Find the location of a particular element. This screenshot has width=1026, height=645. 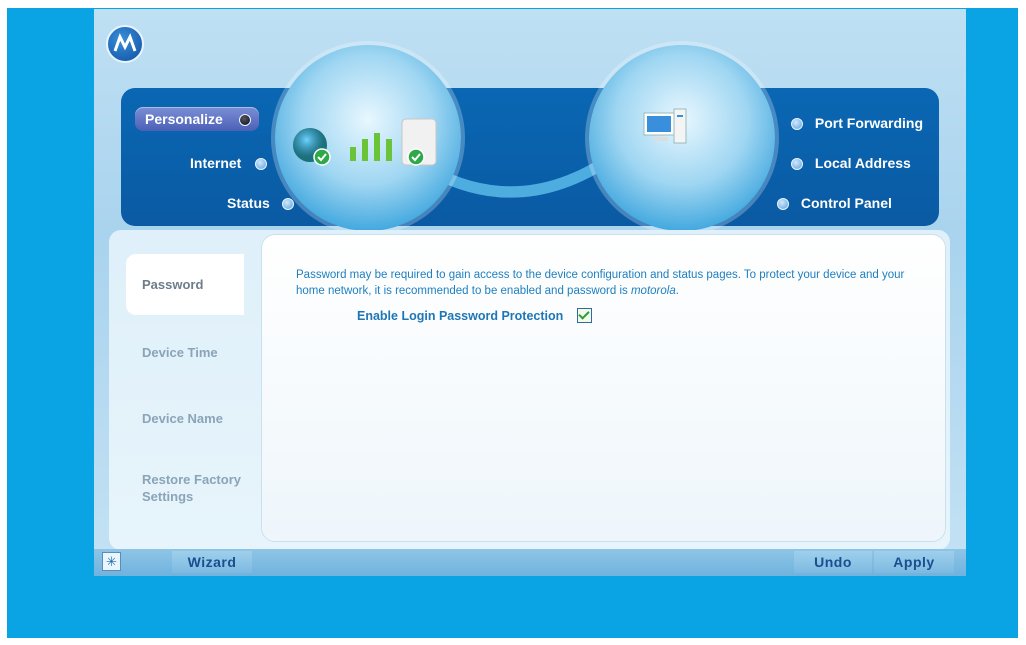

nav-internet: Internet is located at coordinates (229, 163).